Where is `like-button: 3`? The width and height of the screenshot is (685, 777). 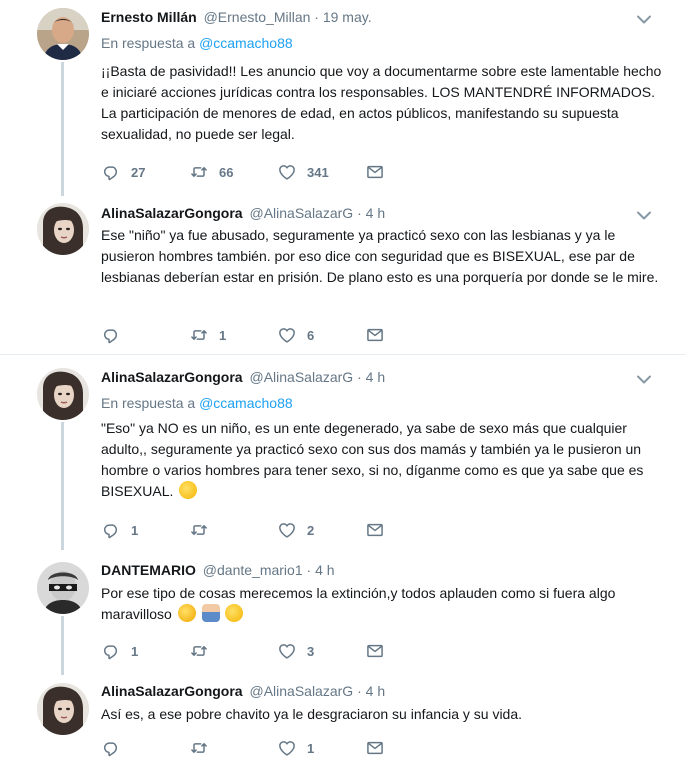 like-button: 3 is located at coordinates (295, 651).